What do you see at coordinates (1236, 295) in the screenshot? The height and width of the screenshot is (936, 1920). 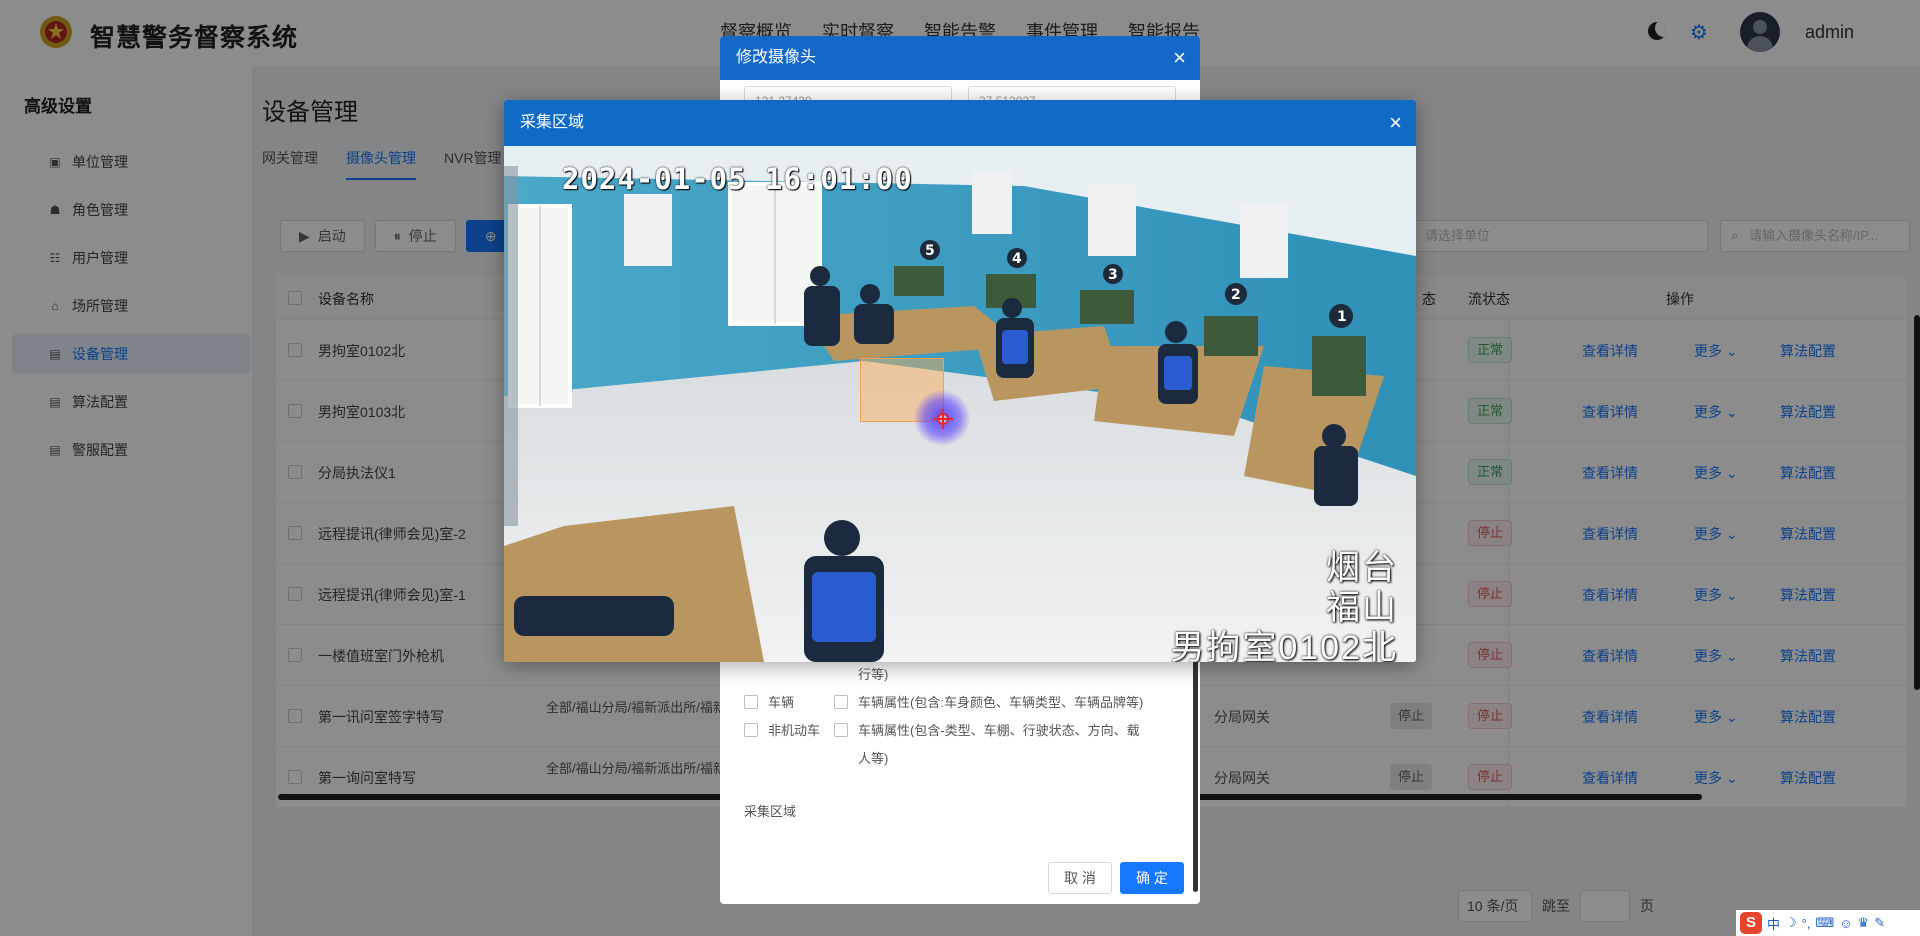 I see `svg-text: 2` at bounding box center [1236, 295].